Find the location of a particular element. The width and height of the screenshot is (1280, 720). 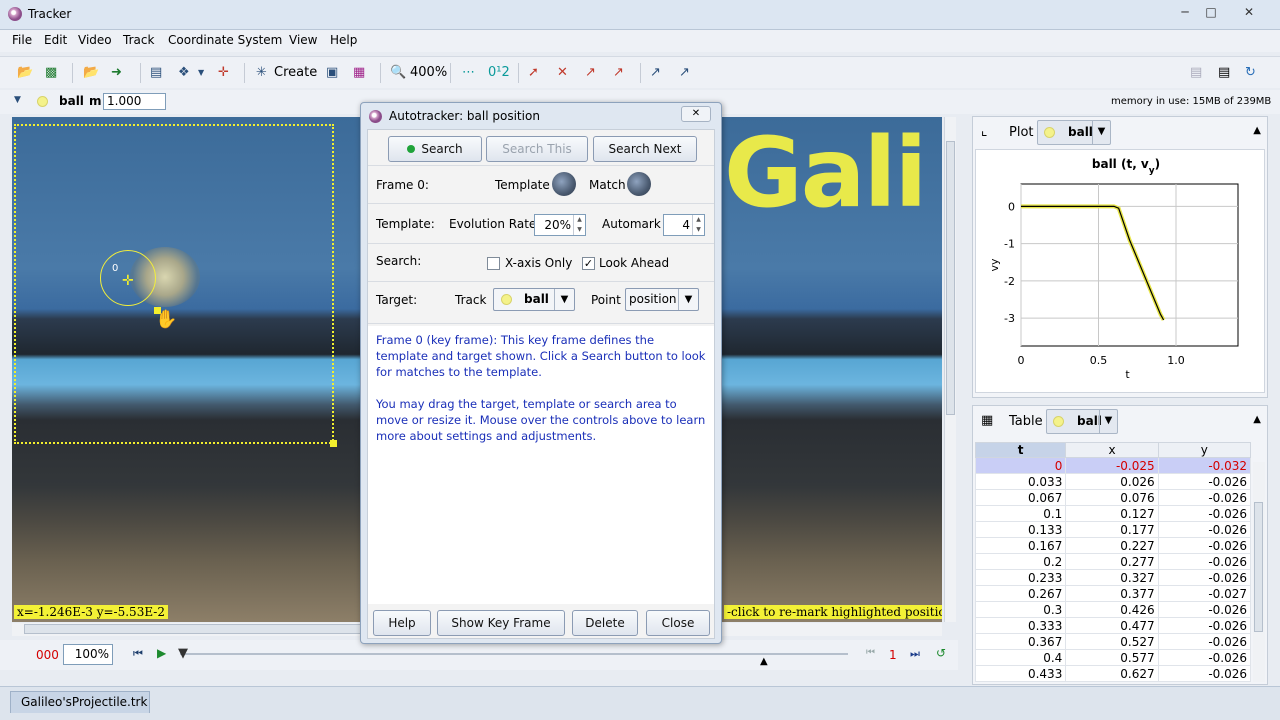

zoom-level: 400% is located at coordinates (428, 73).